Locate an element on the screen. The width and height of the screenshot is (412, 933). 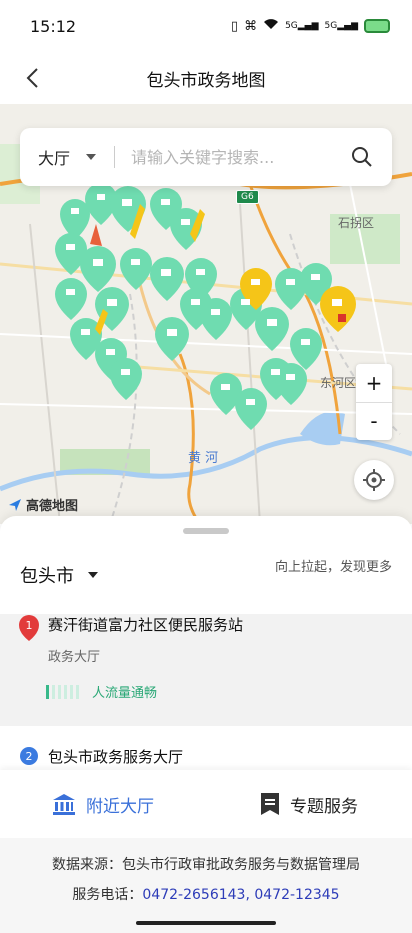
zoom-in-button: + is located at coordinates (374, 383).